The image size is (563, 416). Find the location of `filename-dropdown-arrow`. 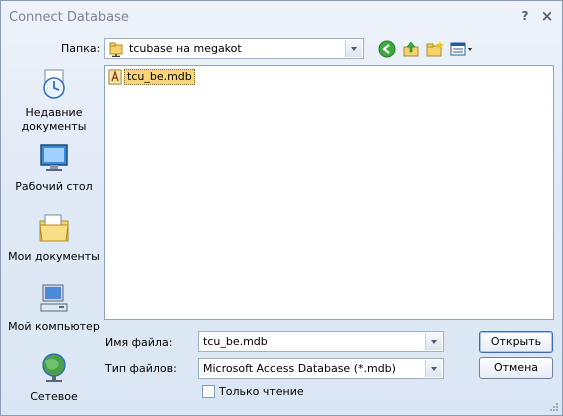

filename-dropdown-arrow is located at coordinates (433, 341).